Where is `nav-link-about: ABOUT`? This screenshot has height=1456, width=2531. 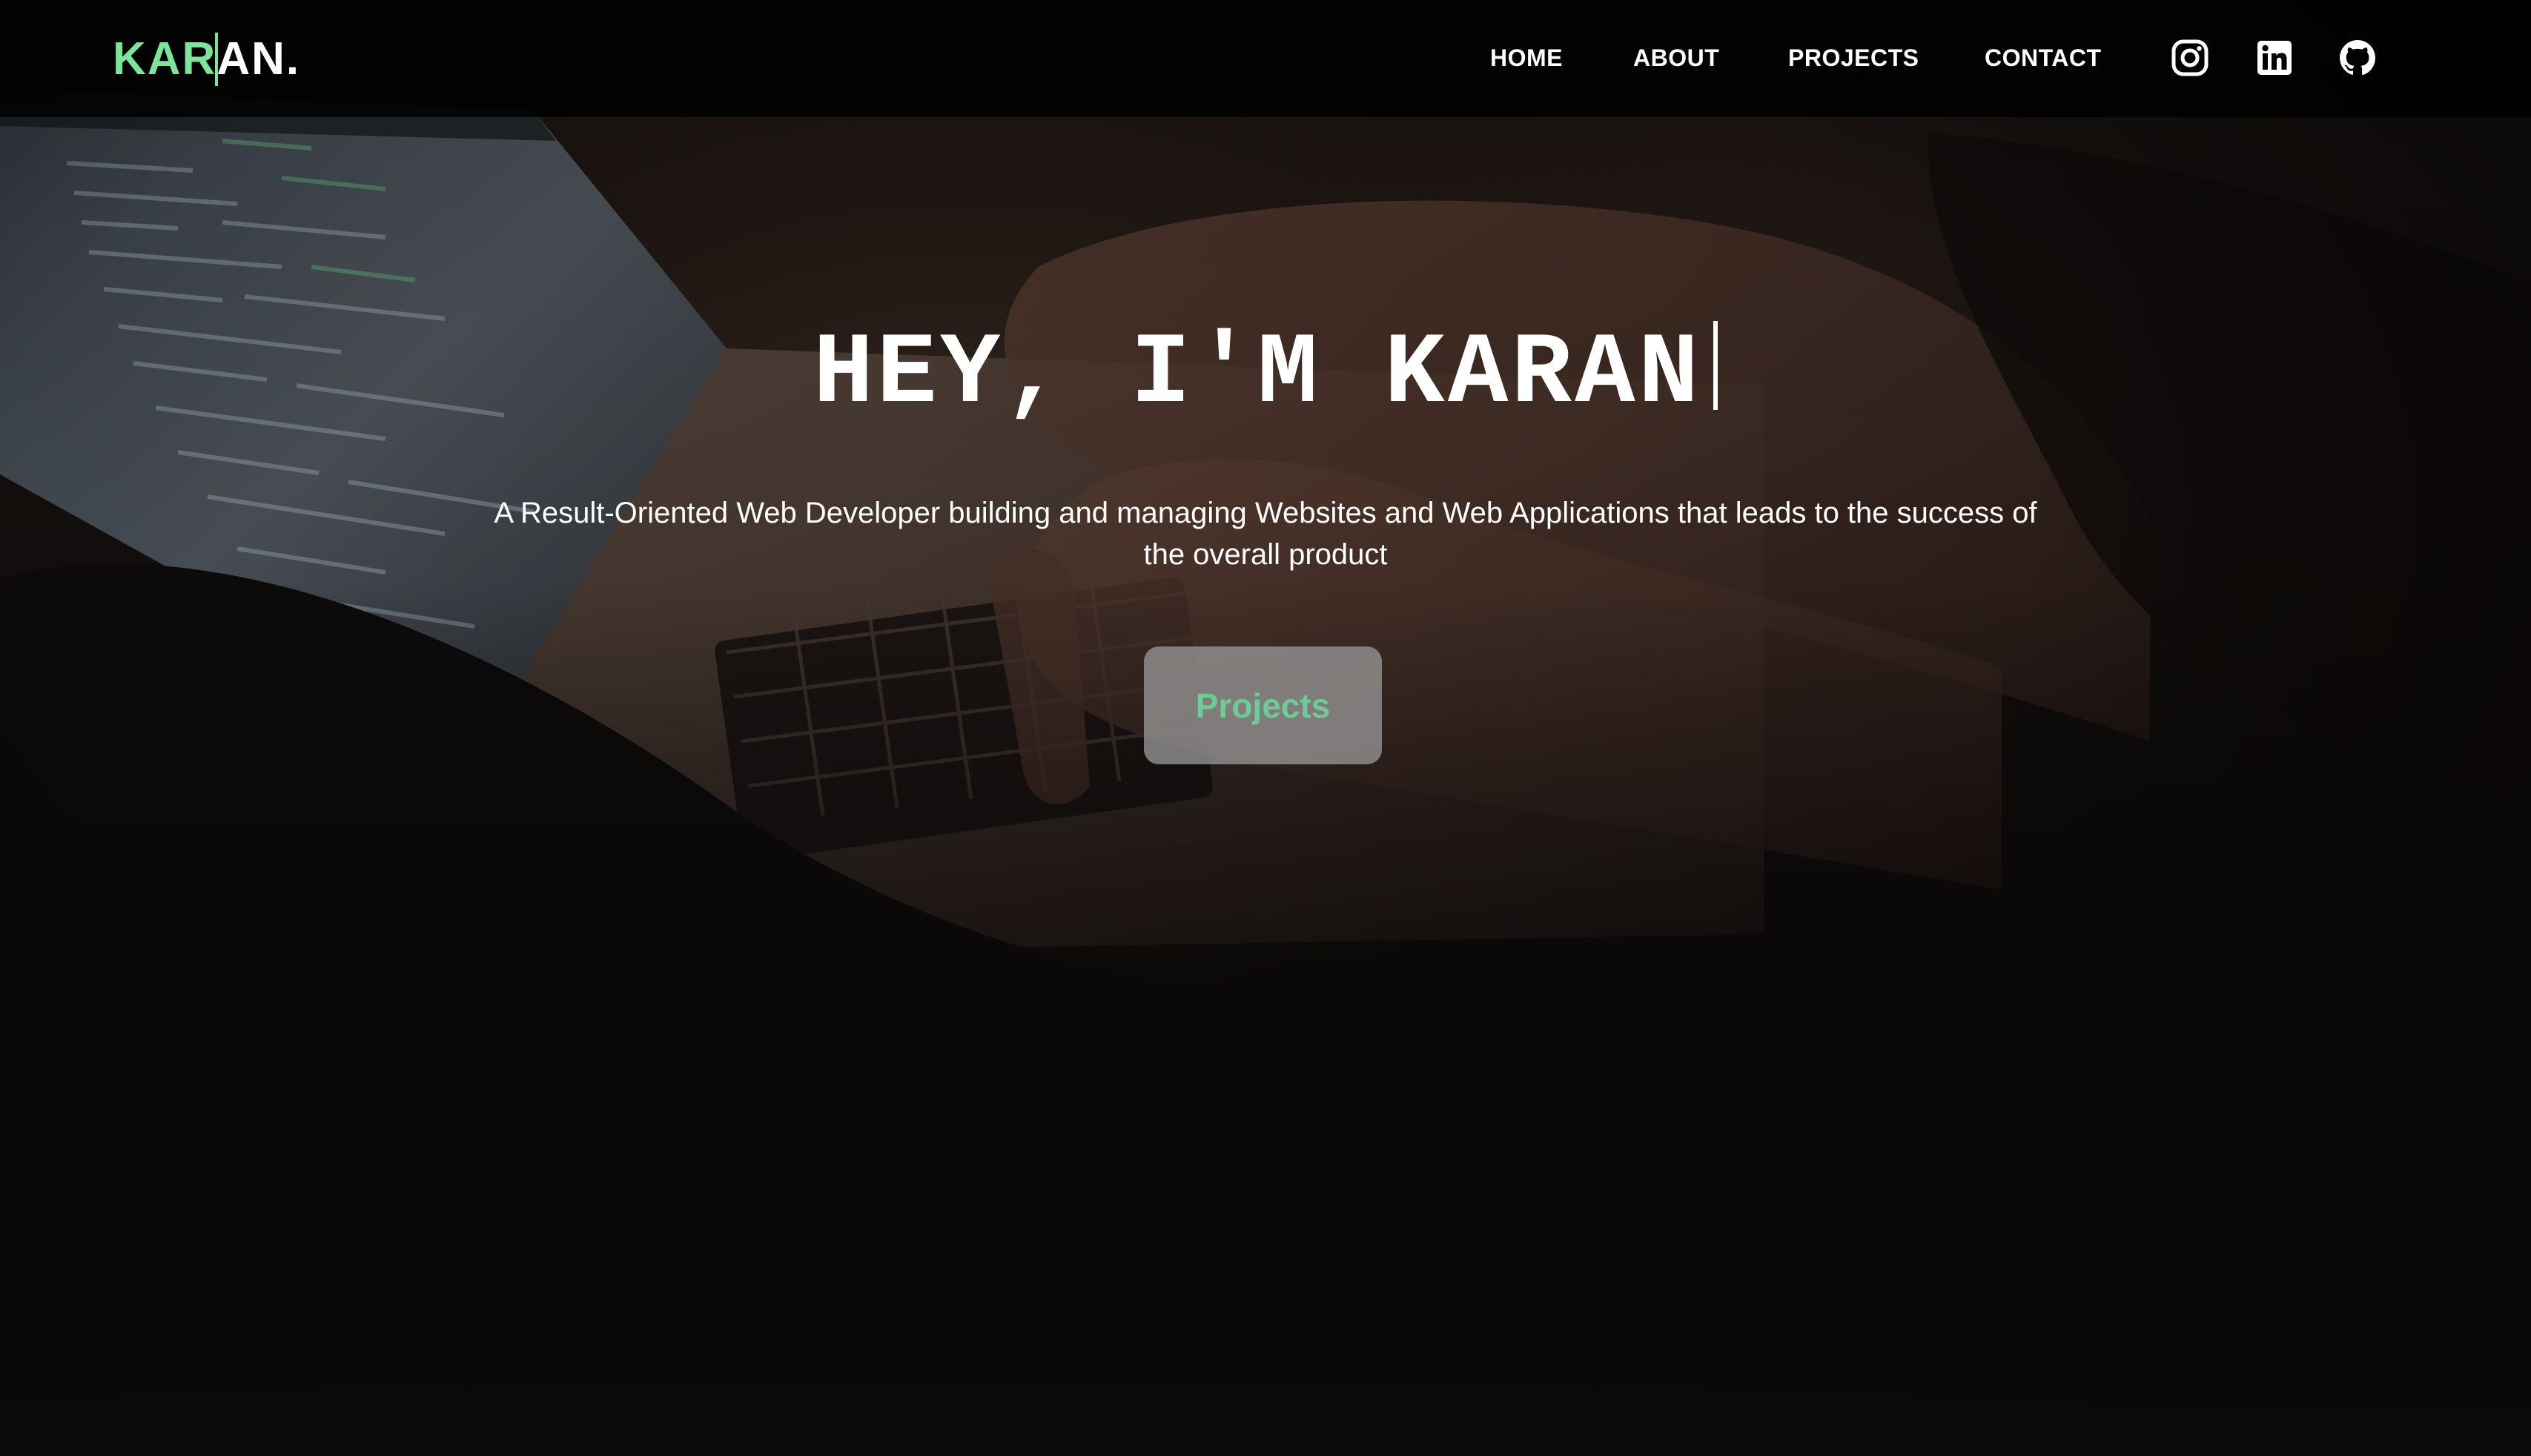
nav-link-about: ABOUT is located at coordinates (1676, 58).